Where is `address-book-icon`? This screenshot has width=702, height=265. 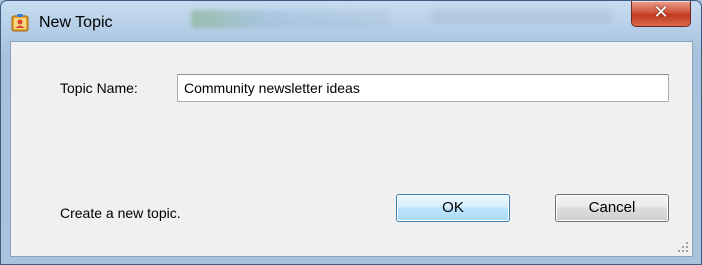
address-book-icon is located at coordinates (20, 23).